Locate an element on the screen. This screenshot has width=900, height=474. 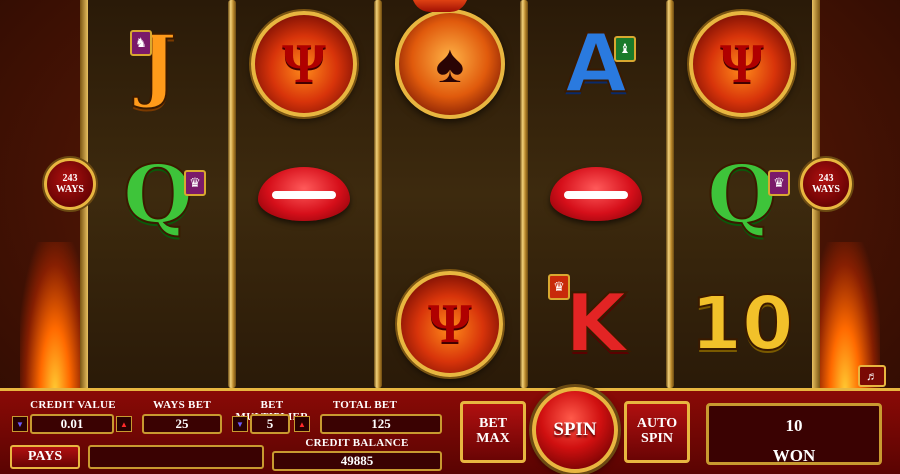
win-display: 10 WON is located at coordinates (794, 434).